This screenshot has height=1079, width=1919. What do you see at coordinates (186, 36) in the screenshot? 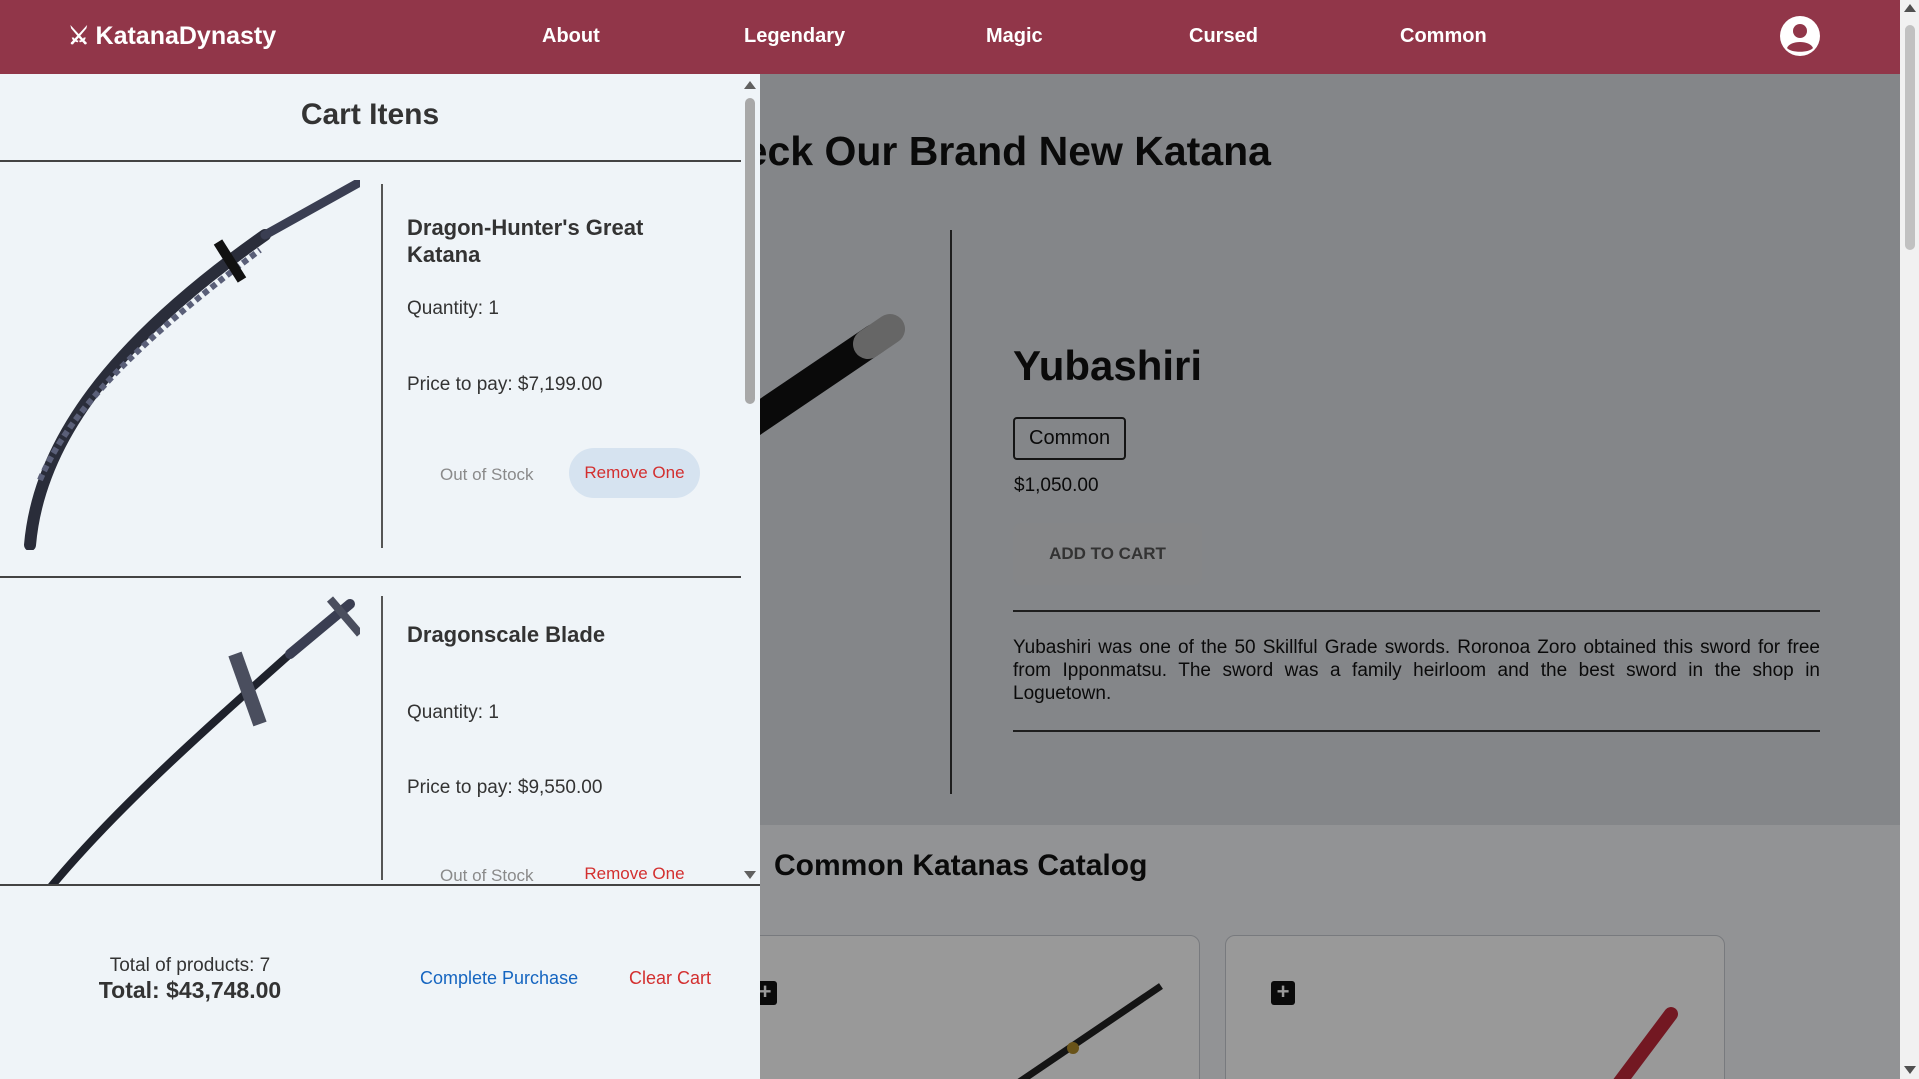
I see `brand-name: KatanaDynasty` at bounding box center [186, 36].